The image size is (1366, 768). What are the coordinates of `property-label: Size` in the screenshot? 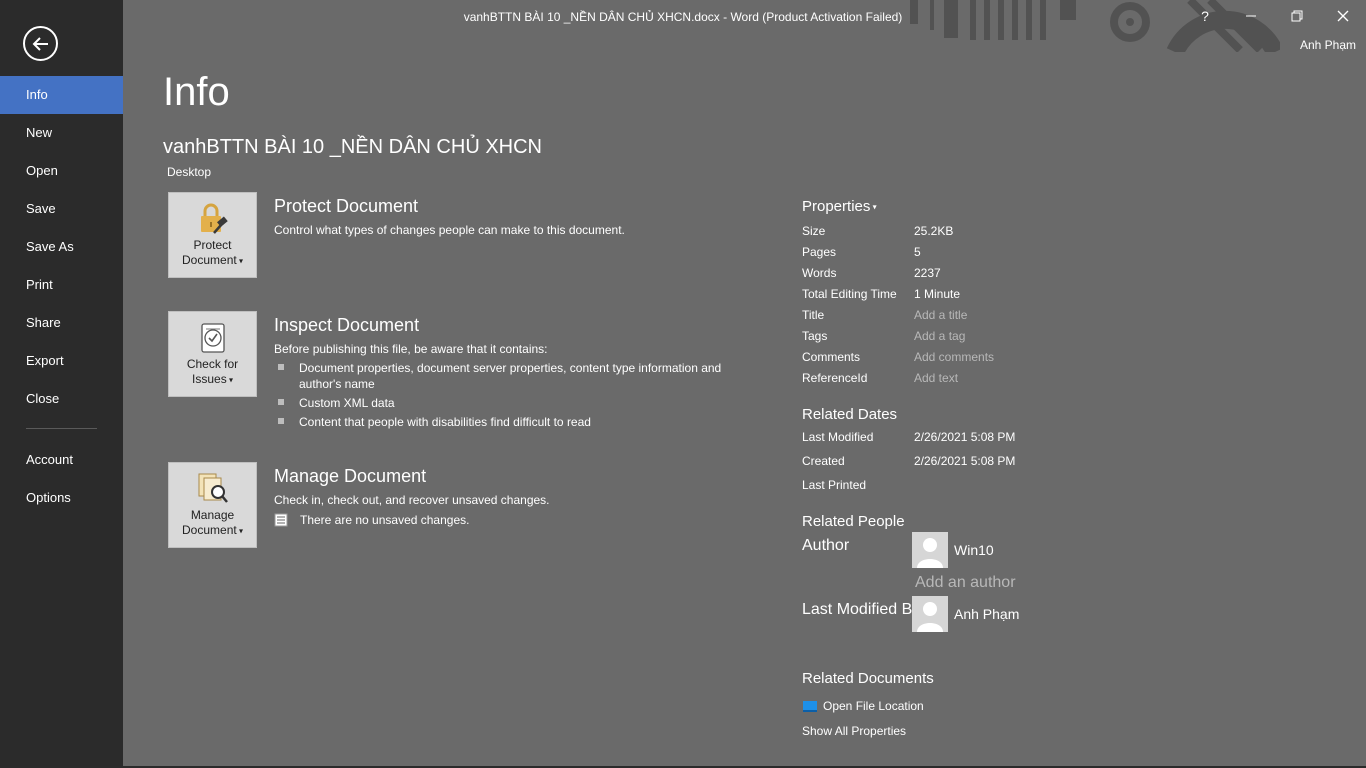 It's located at (814, 231).